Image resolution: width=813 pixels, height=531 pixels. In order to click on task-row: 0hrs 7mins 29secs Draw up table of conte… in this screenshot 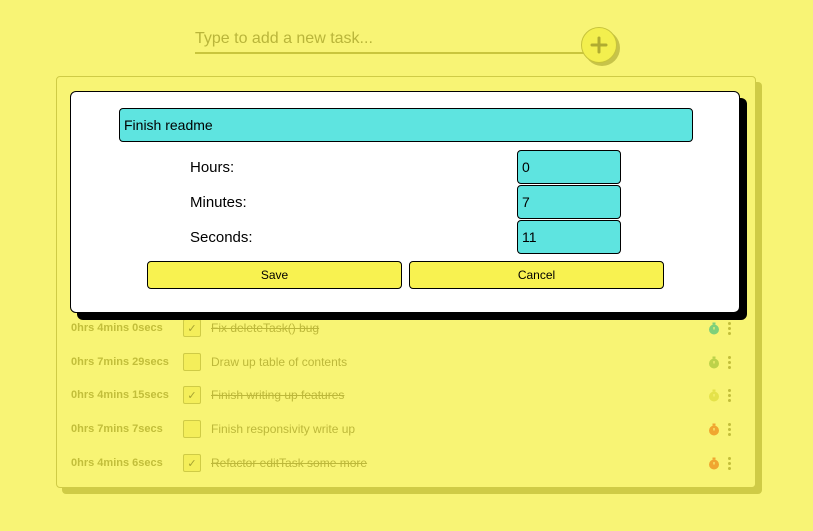, I will do `click(406, 362)`.